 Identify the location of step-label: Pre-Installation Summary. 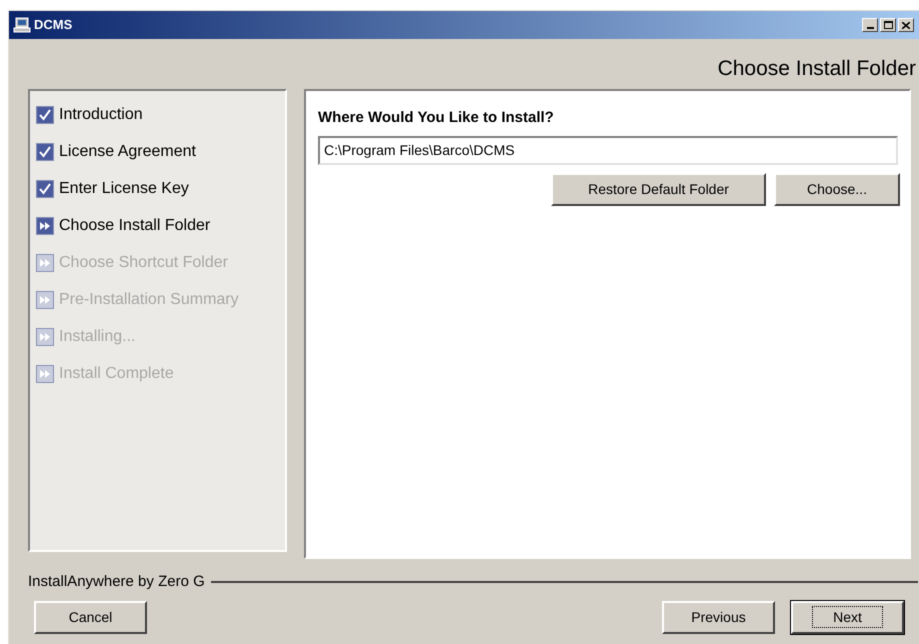
(149, 300).